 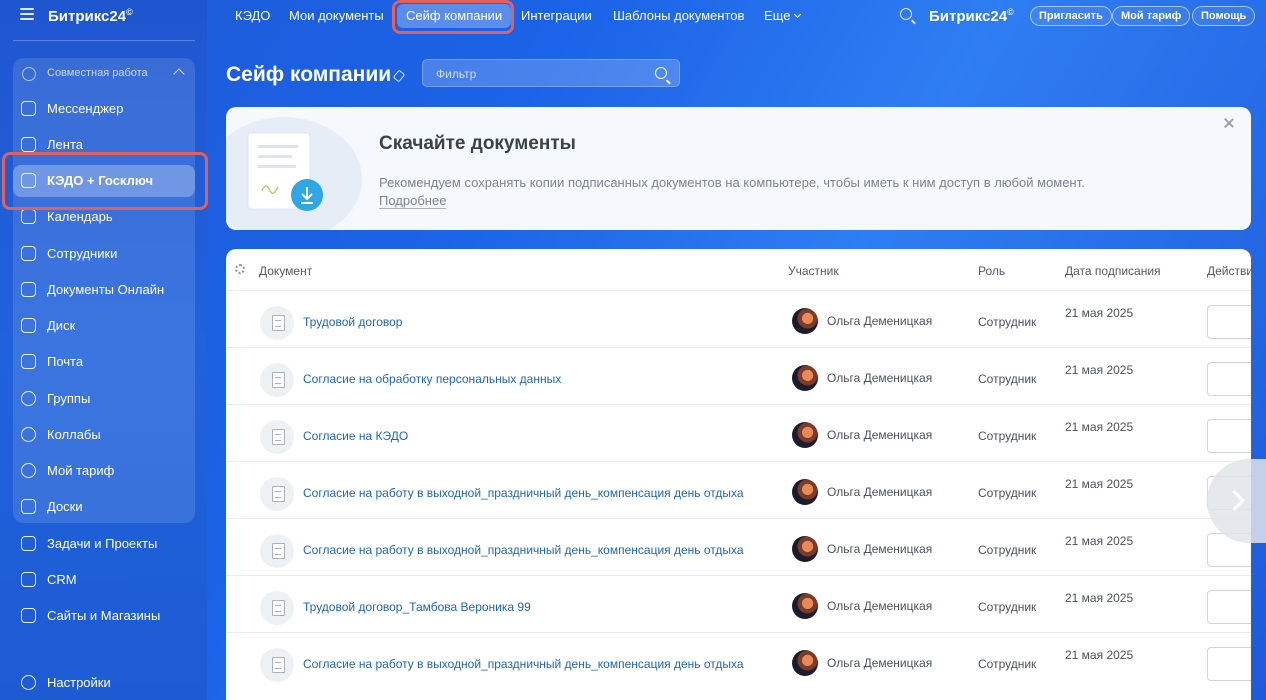 I want to click on sidebar-group-label: Совместная работа, so click(x=97, y=73).